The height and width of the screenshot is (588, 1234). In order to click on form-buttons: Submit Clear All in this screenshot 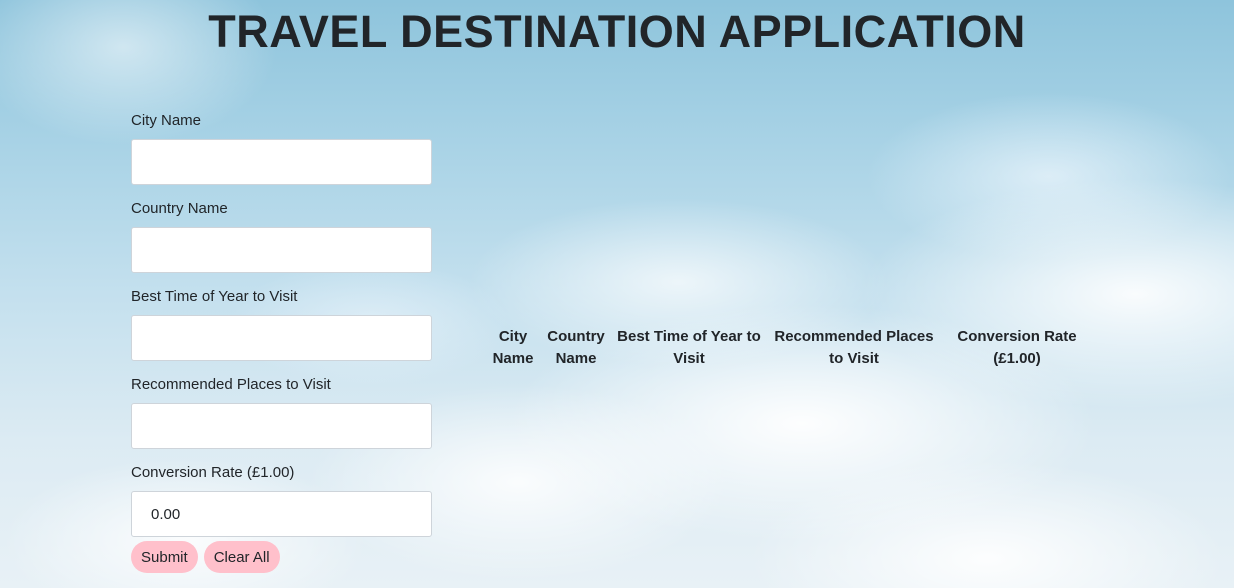, I will do `click(205, 557)`.